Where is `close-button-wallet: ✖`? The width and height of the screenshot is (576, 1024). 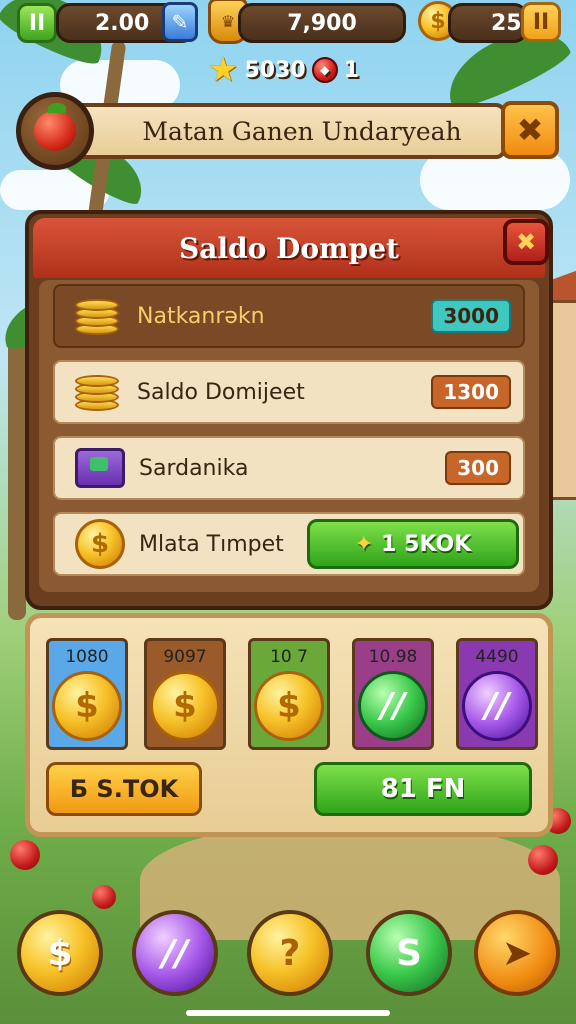 close-button-wallet: ✖ is located at coordinates (526, 242).